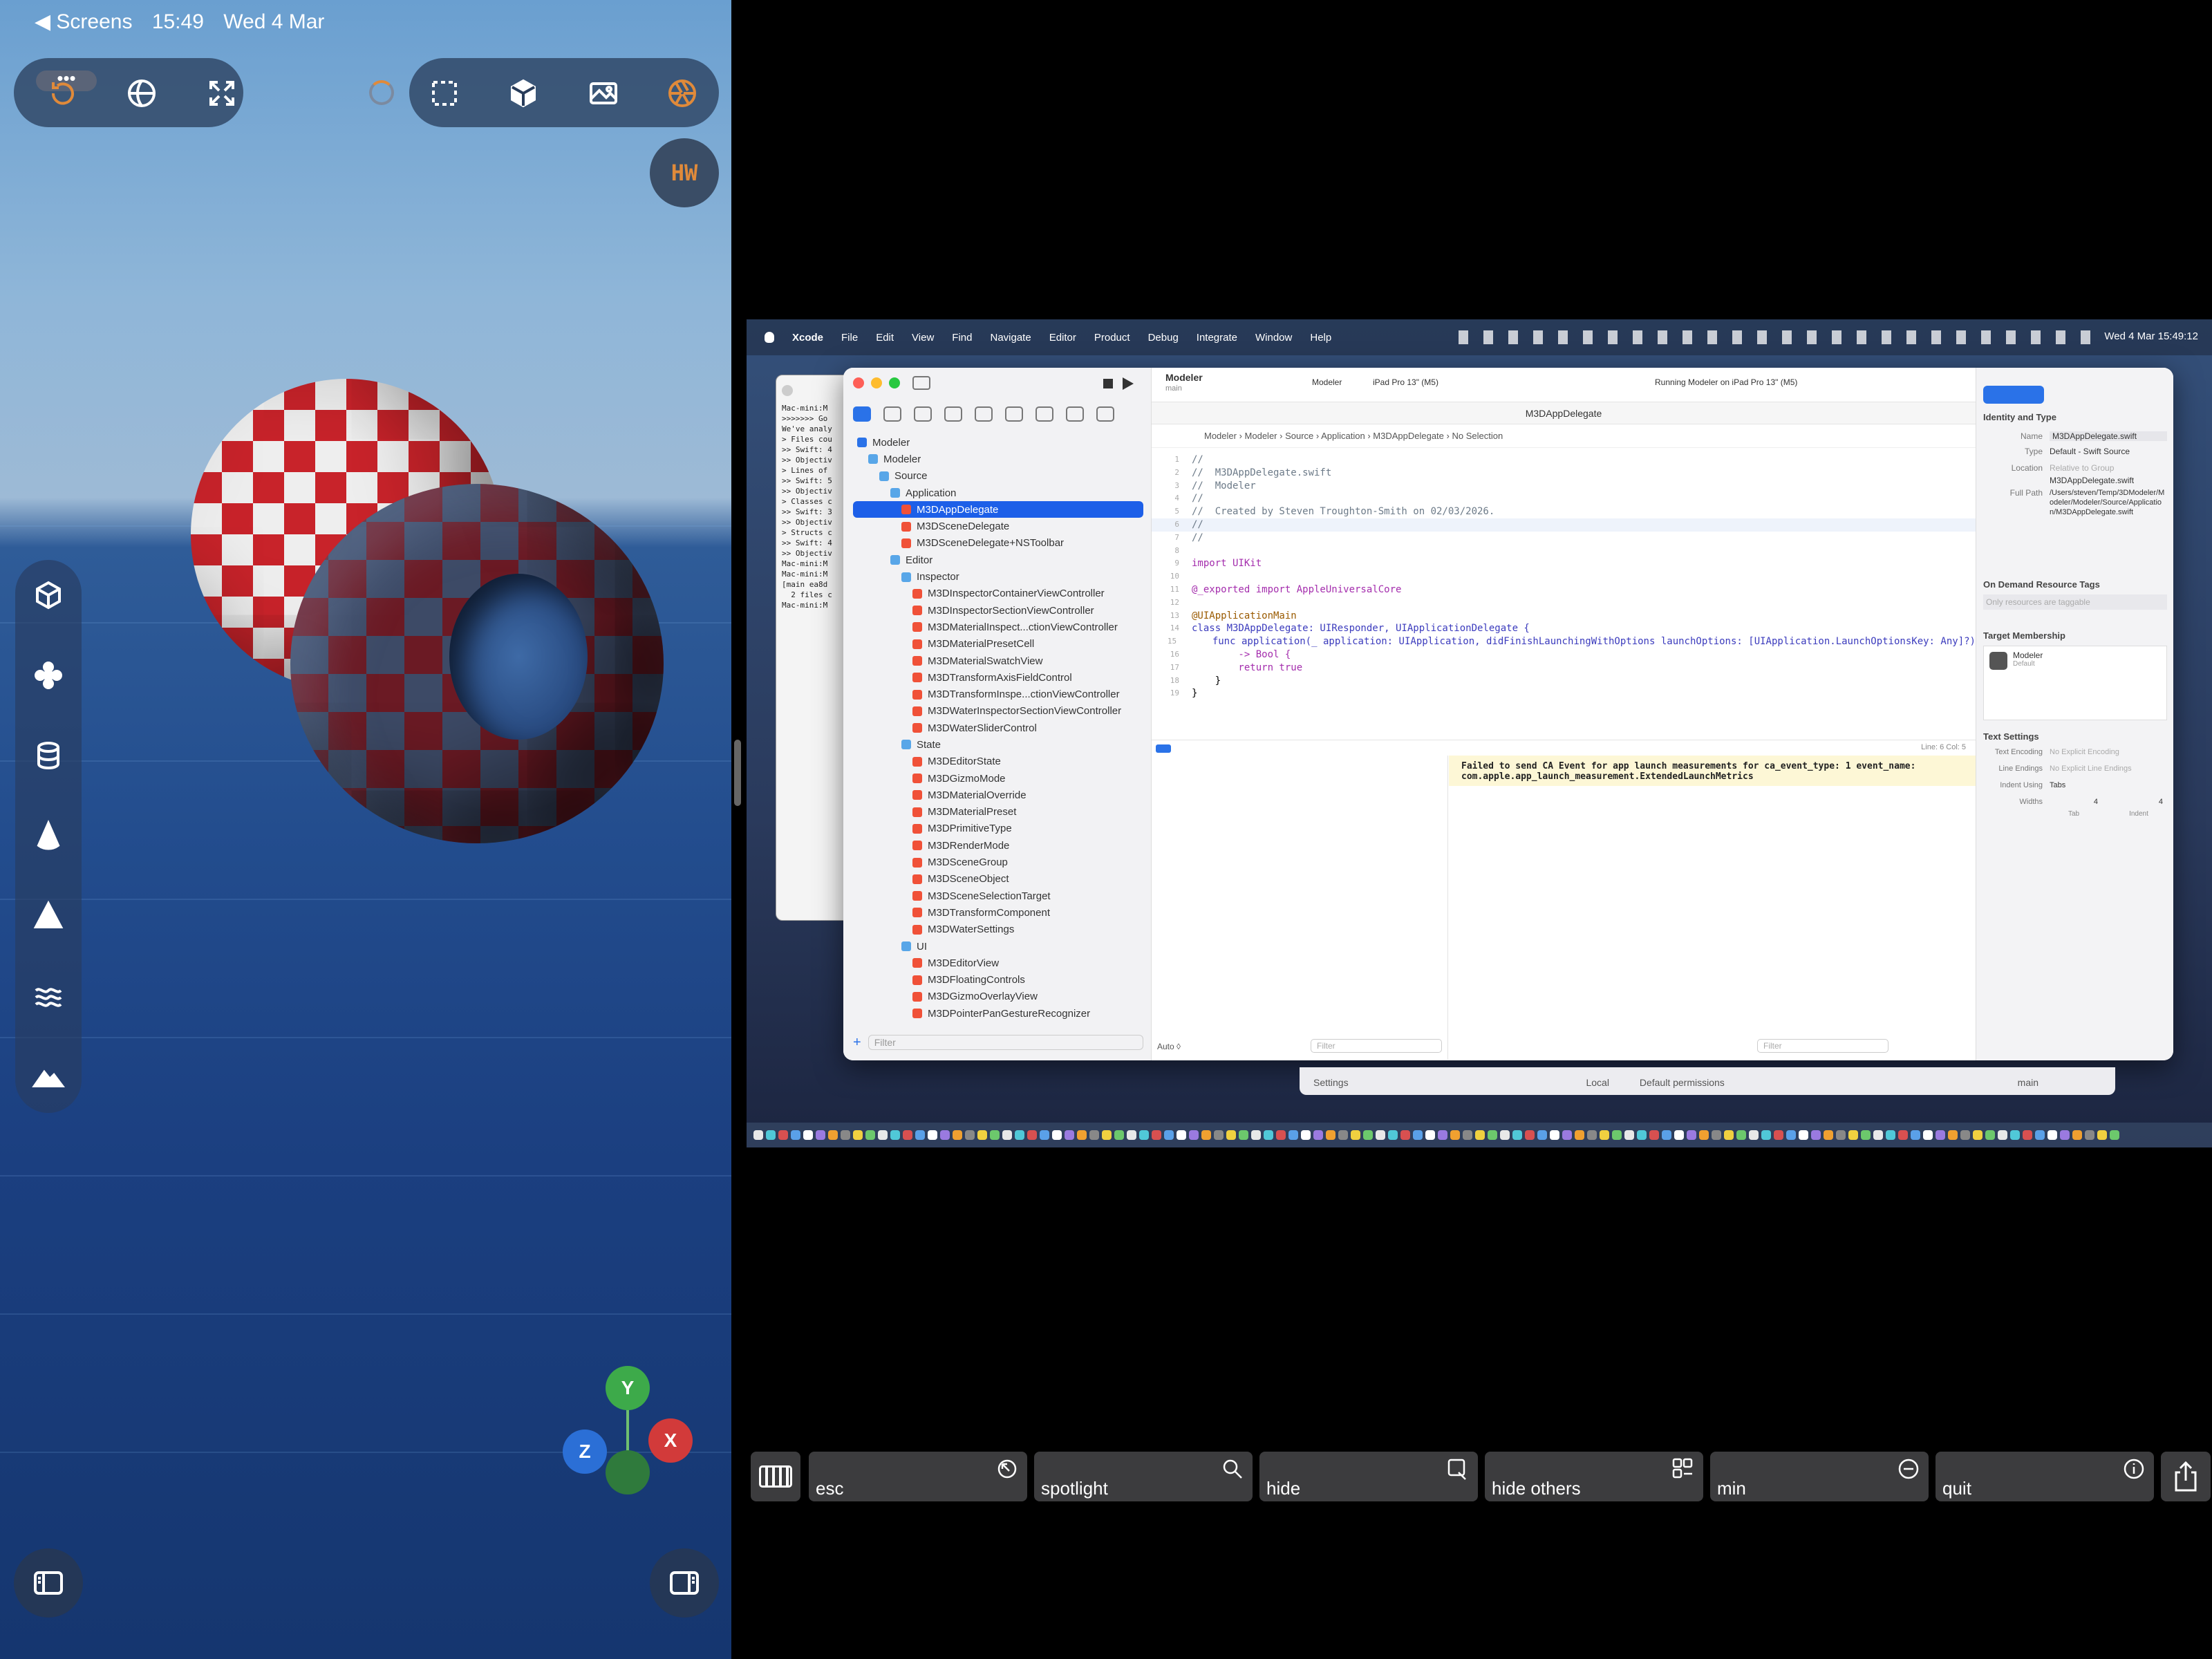 The height and width of the screenshot is (1659, 2212). What do you see at coordinates (2028, 655) in the screenshot?
I see `target-name: Modeler` at bounding box center [2028, 655].